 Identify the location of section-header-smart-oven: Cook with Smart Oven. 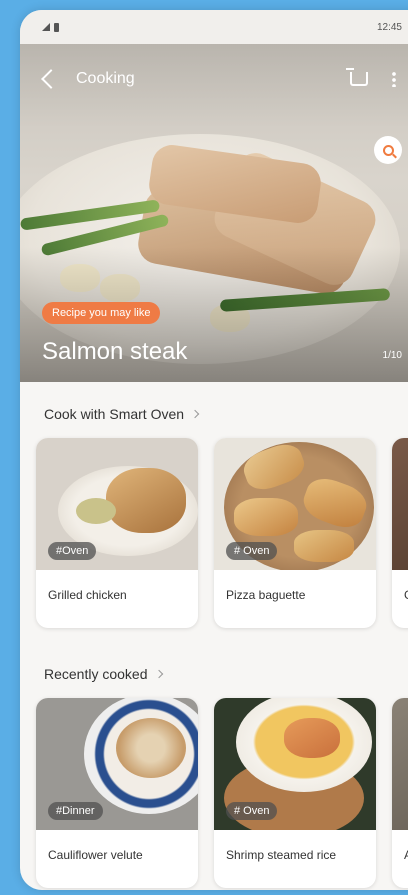
(122, 414).